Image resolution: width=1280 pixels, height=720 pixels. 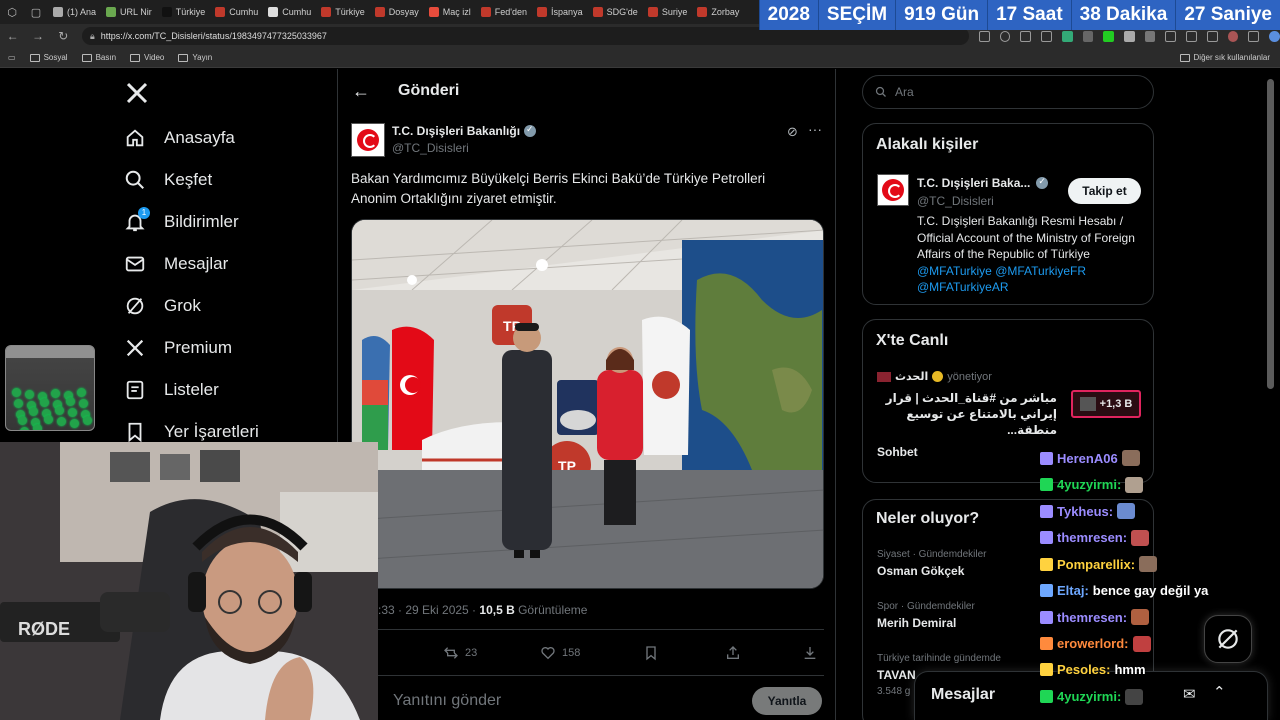 I want to click on search-input: Ara, so click(x=1008, y=92).